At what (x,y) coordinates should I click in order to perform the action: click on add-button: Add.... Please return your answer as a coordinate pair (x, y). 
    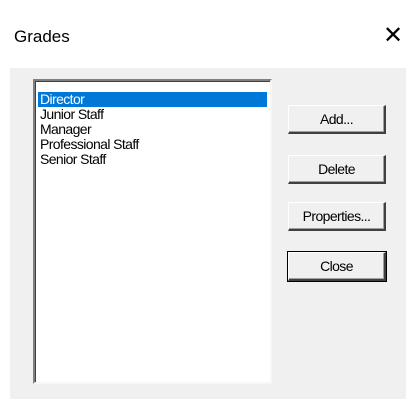
    Looking at the image, I should click on (337, 119).